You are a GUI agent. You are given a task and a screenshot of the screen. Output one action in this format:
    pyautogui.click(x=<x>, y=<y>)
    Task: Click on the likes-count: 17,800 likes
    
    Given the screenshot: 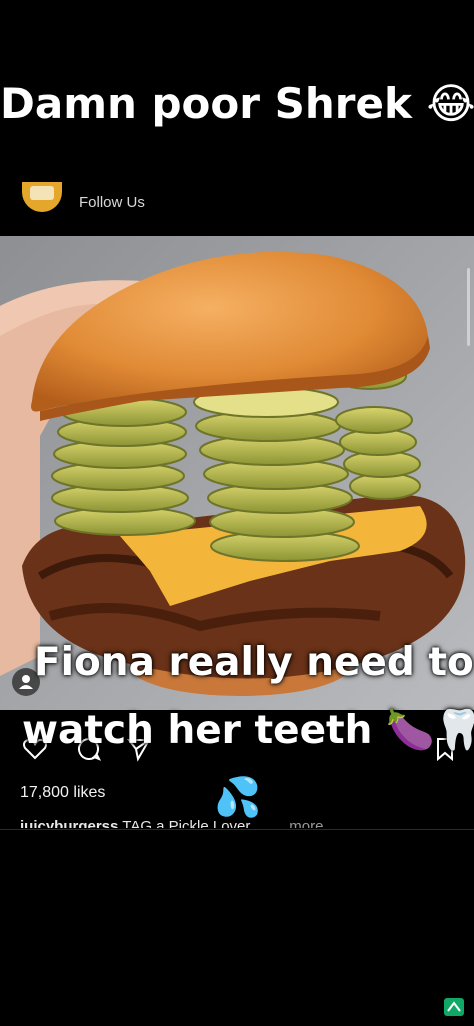 What is the action you would take?
    pyautogui.click(x=62, y=793)
    